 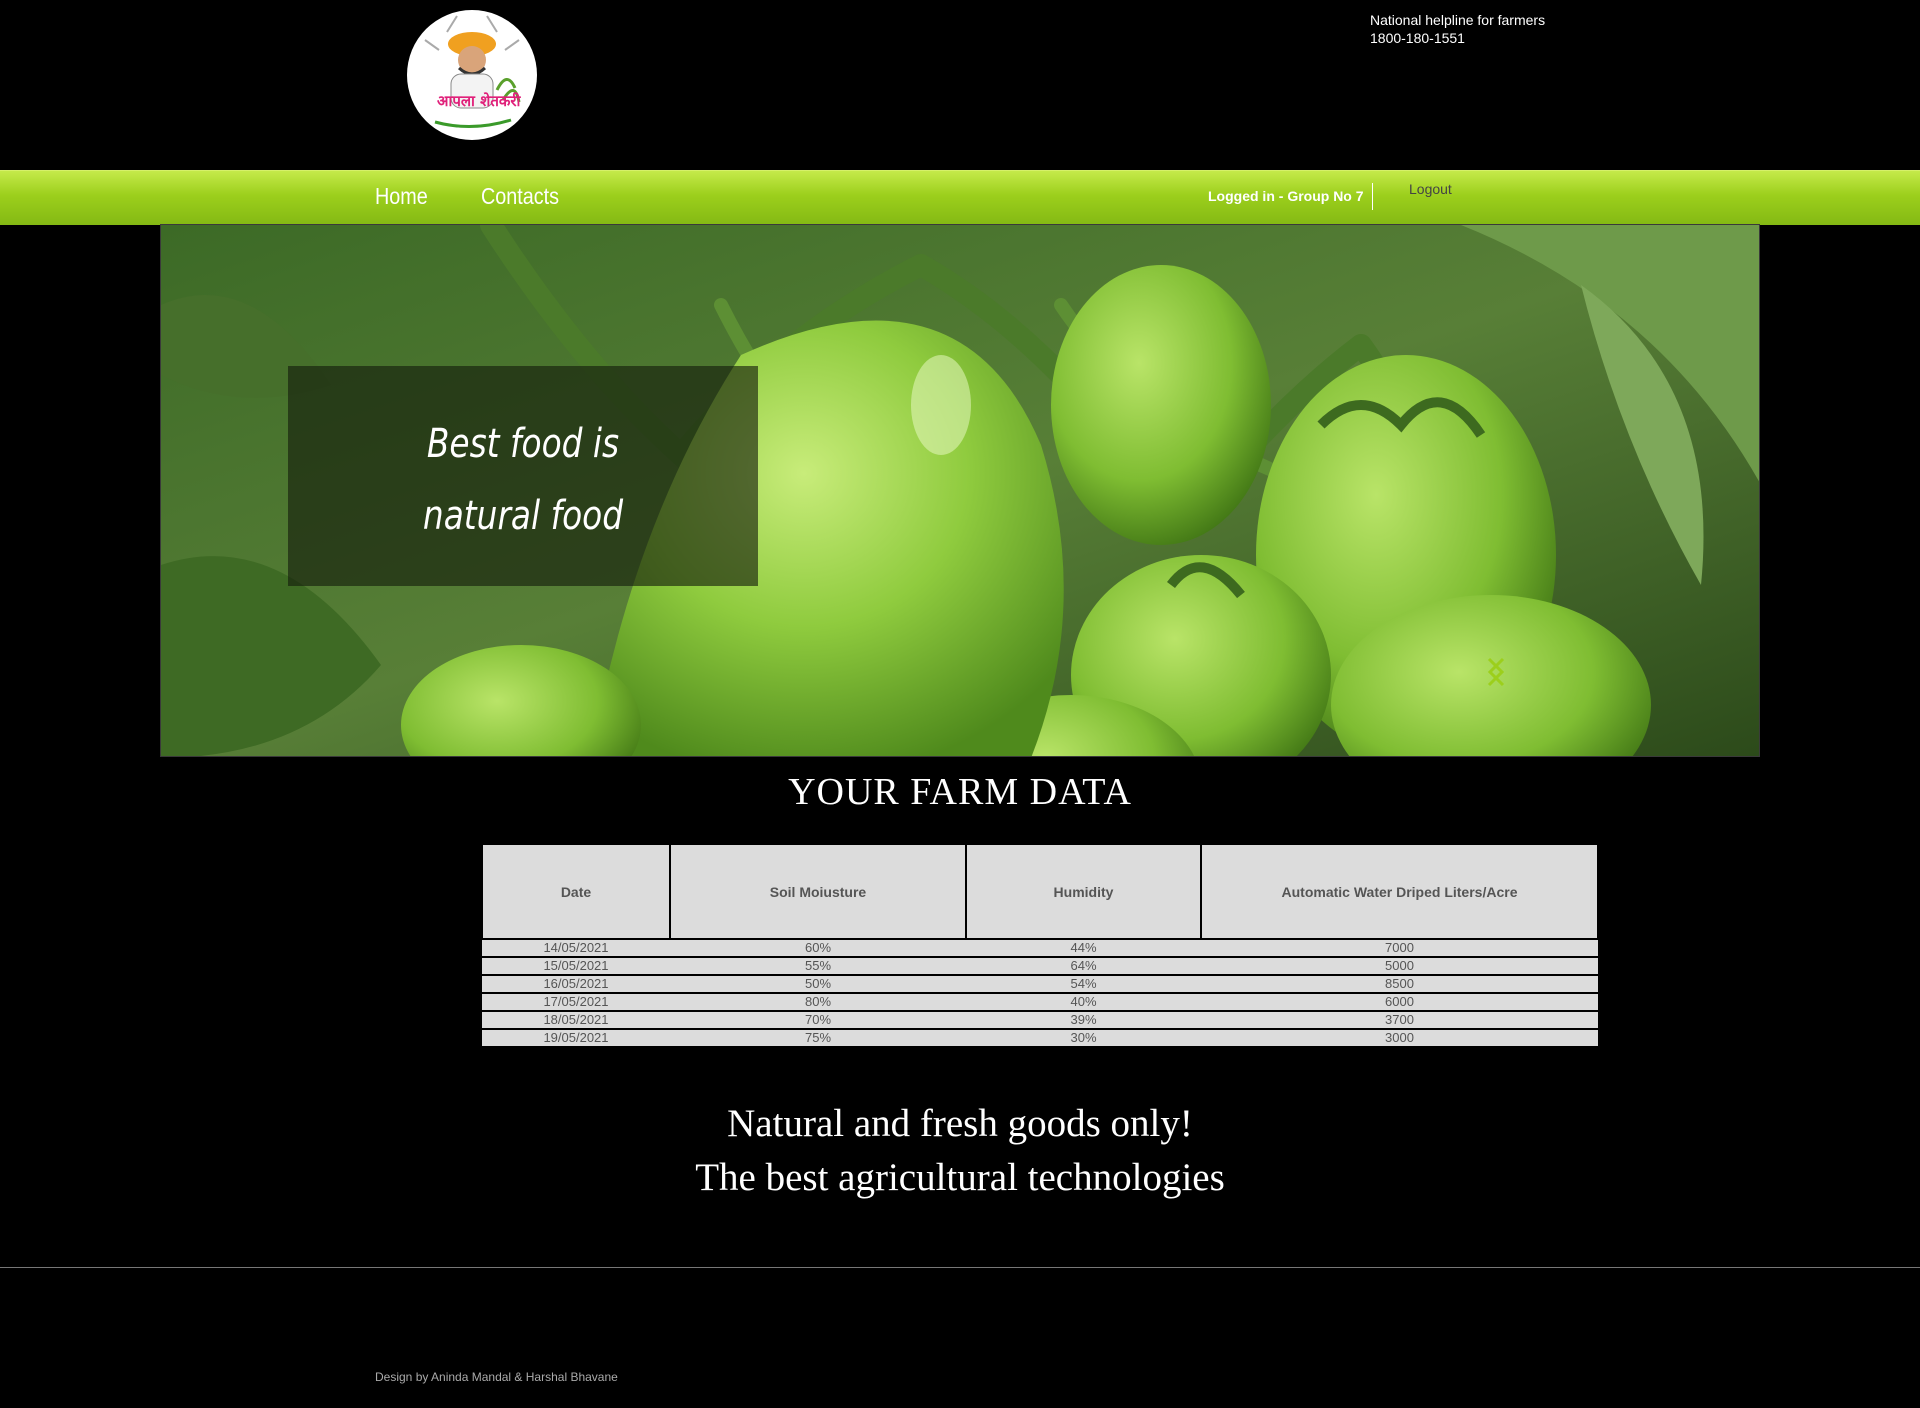 I want to click on cell-date: 14/05/2021, so click(x=576, y=947).